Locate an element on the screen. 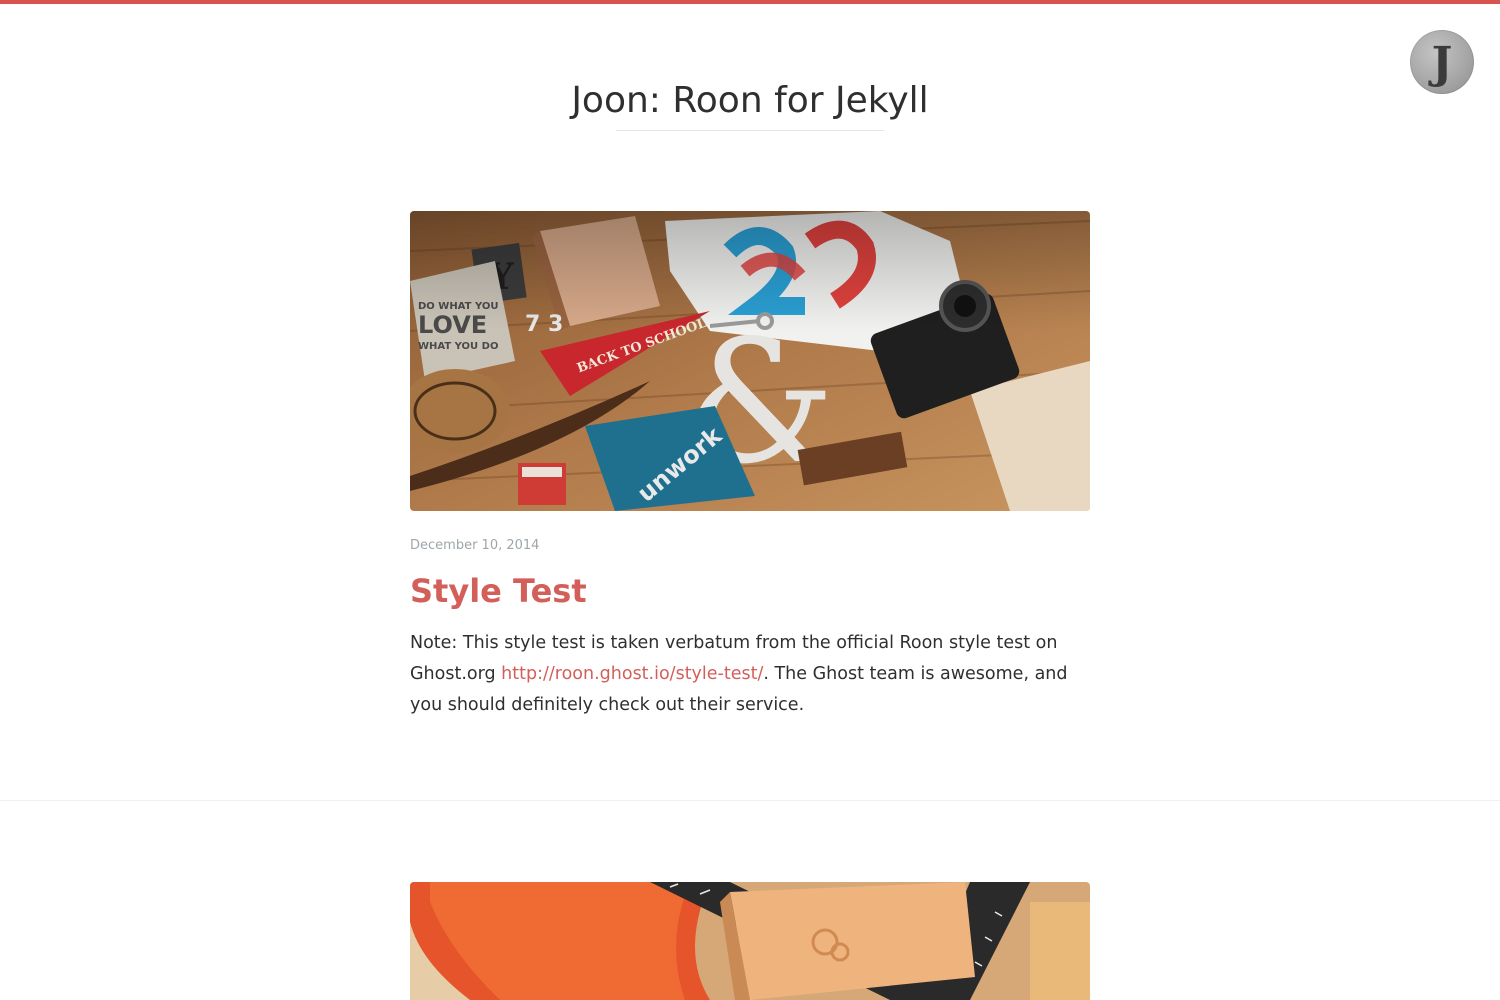 This screenshot has width=1500, height=1000. post-divider is located at coordinates (750, 800).